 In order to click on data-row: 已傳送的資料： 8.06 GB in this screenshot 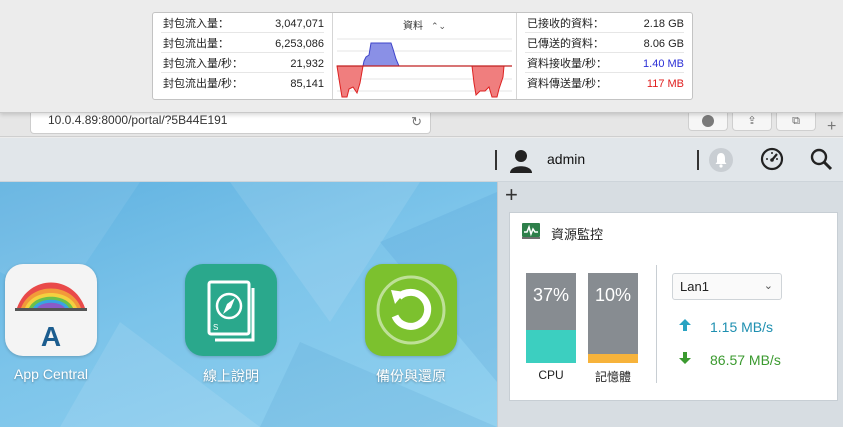, I will do `click(604, 43)`.